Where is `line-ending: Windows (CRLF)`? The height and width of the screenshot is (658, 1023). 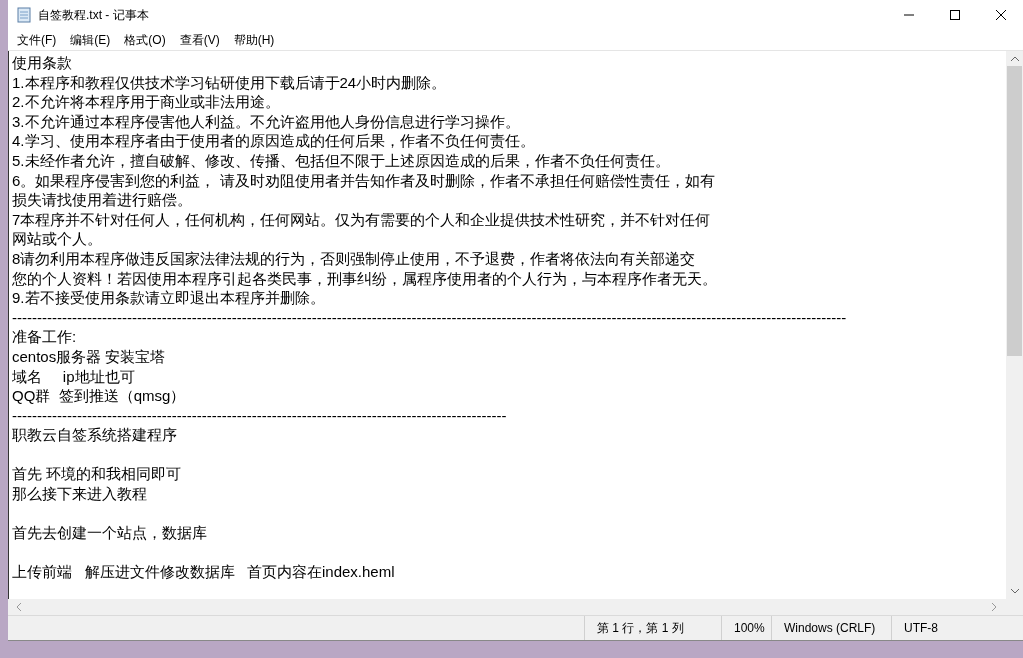
line-ending: Windows (CRLF) is located at coordinates (831, 628).